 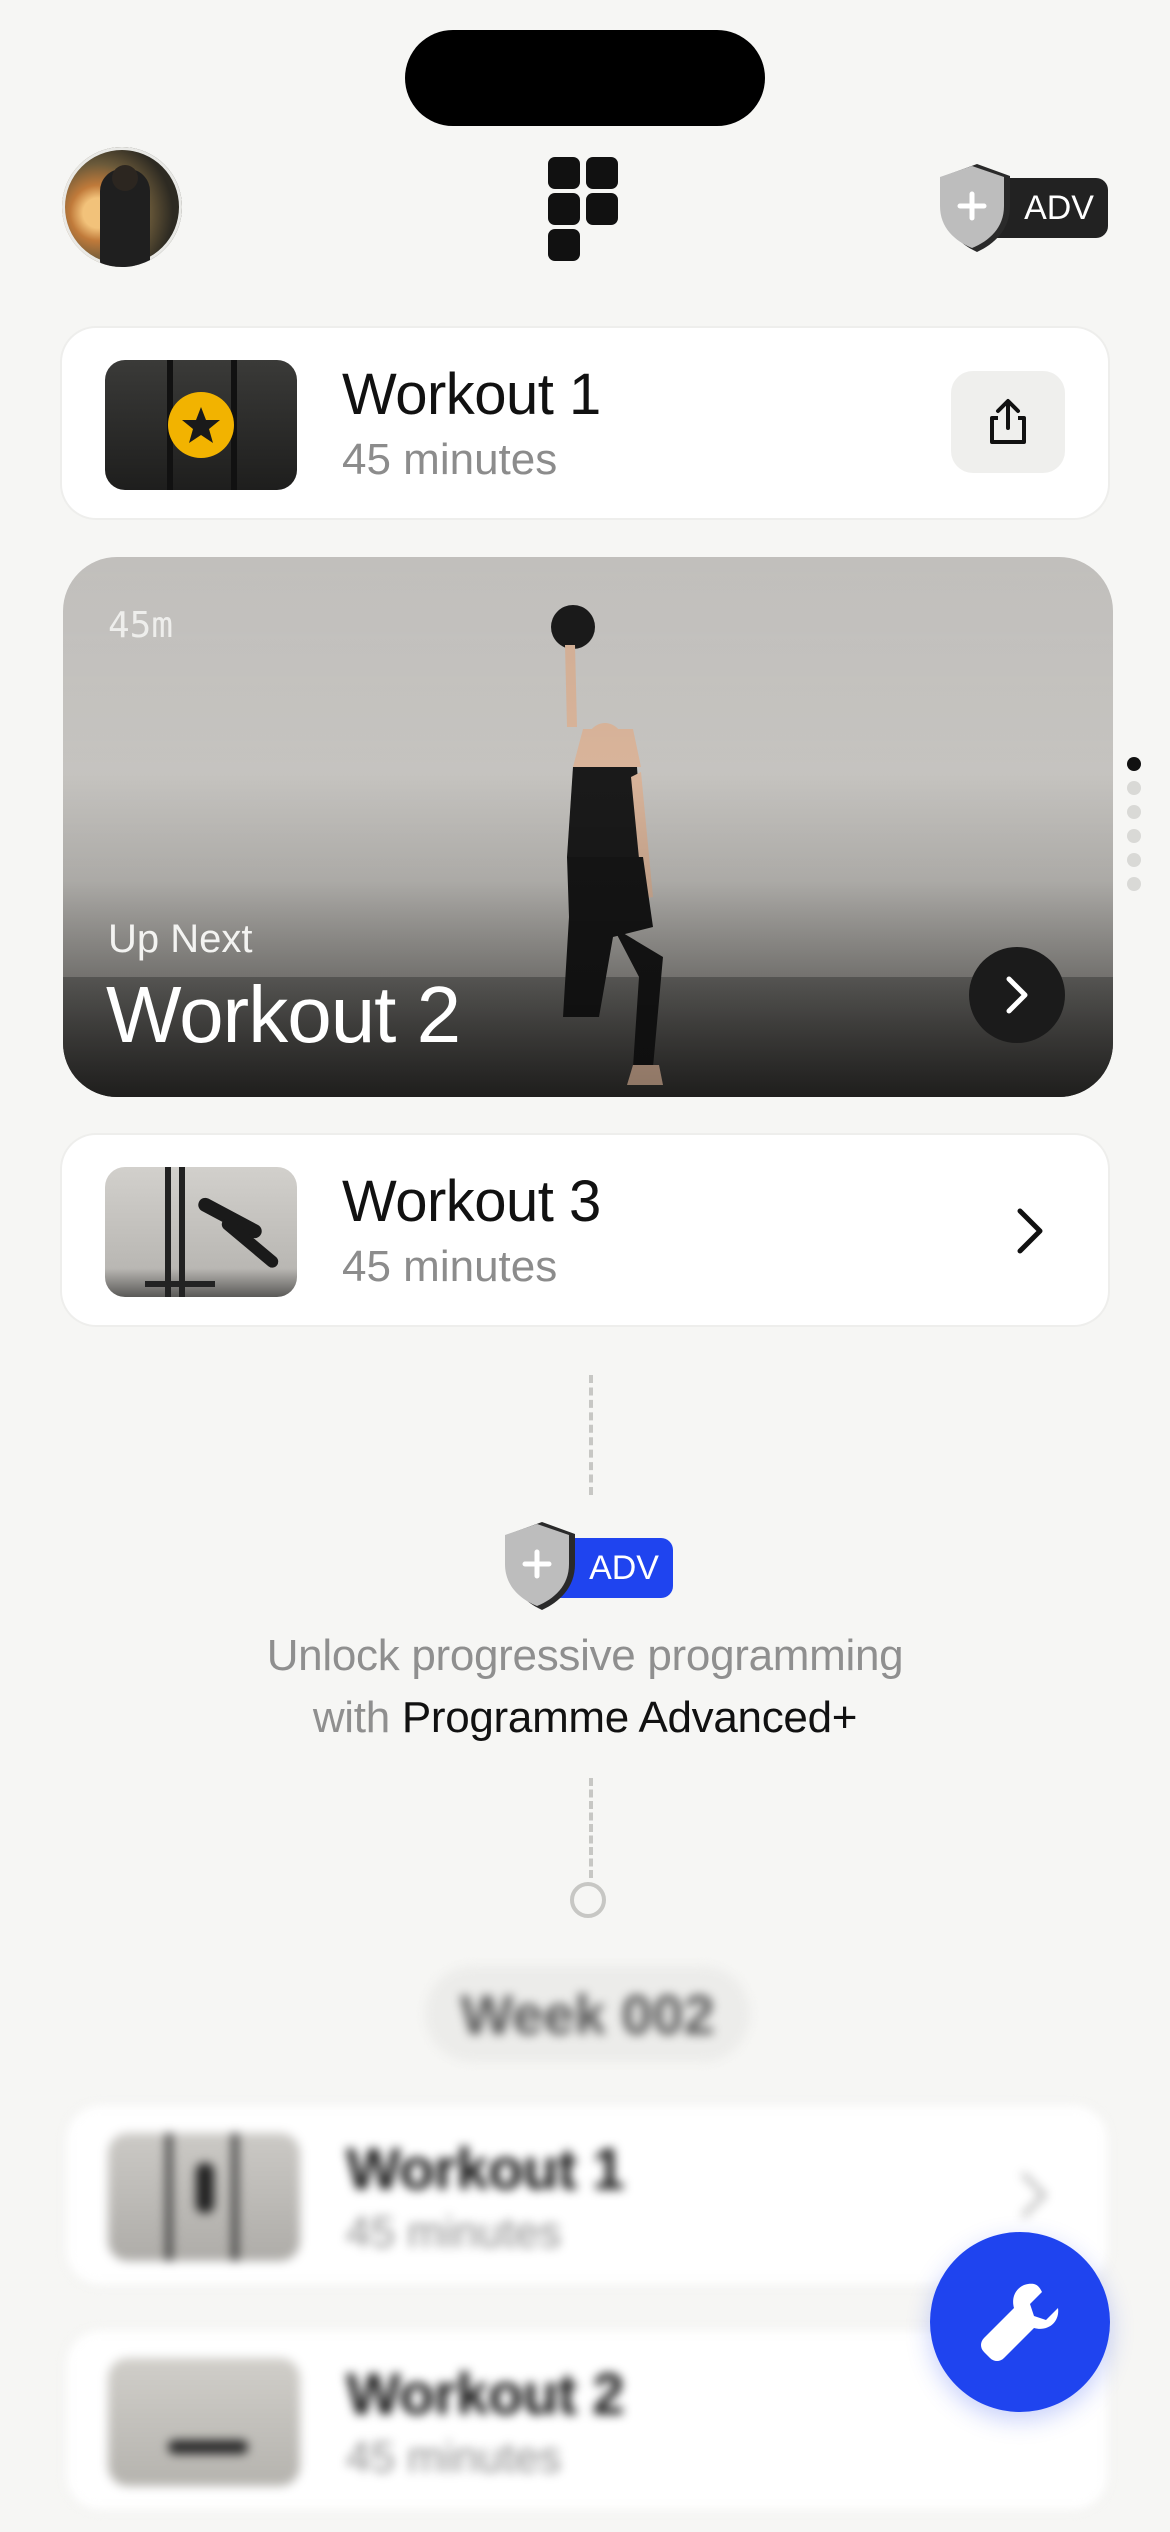 What do you see at coordinates (1023, 208) in the screenshot?
I see `adv-membership-badge: ADV` at bounding box center [1023, 208].